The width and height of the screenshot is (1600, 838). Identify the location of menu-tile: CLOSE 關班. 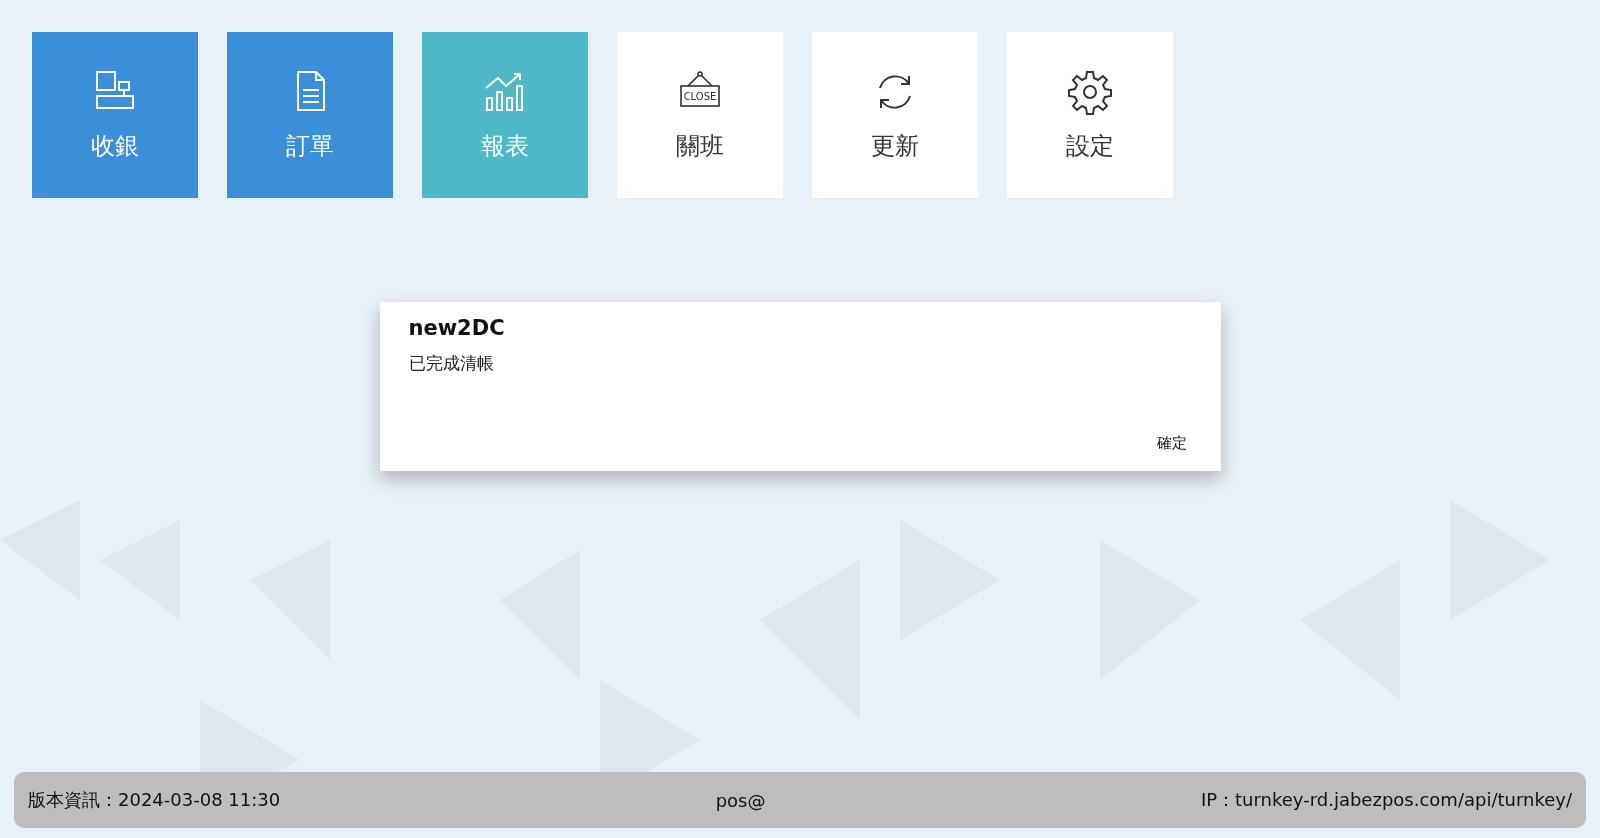
(700, 115).